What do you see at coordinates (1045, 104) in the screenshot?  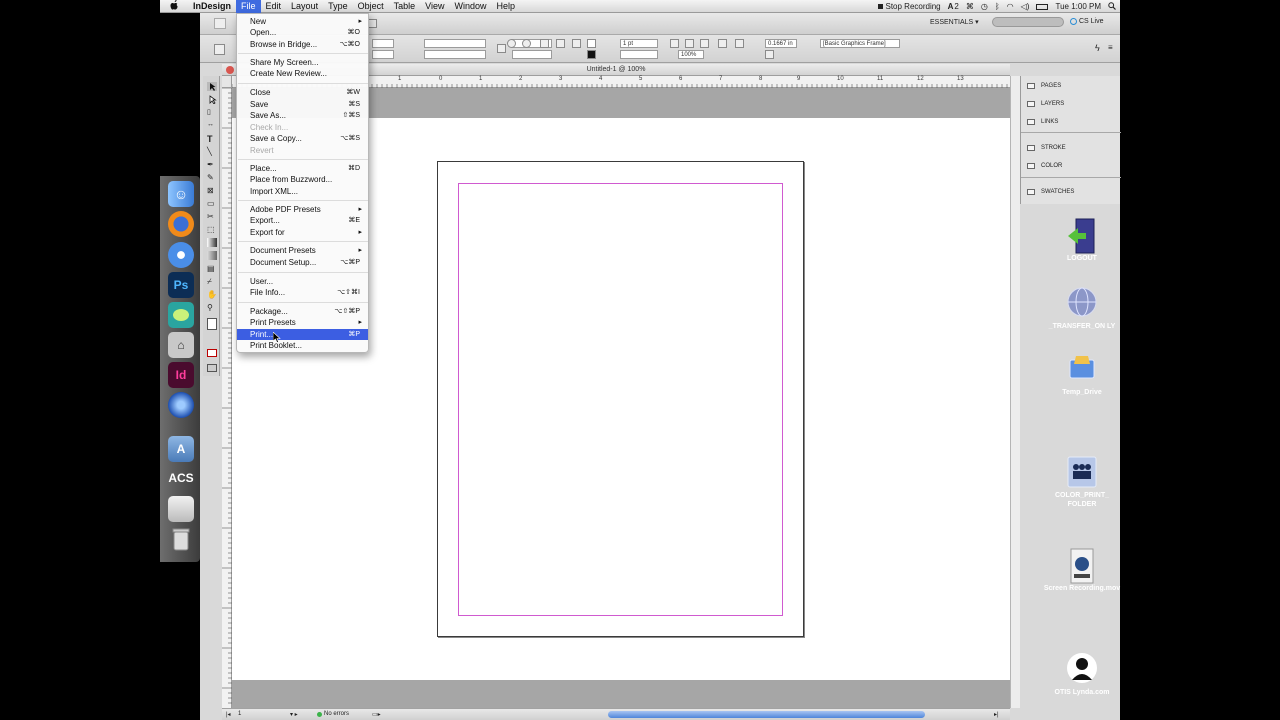 I see `layers-panel-tab: LAYERS` at bounding box center [1045, 104].